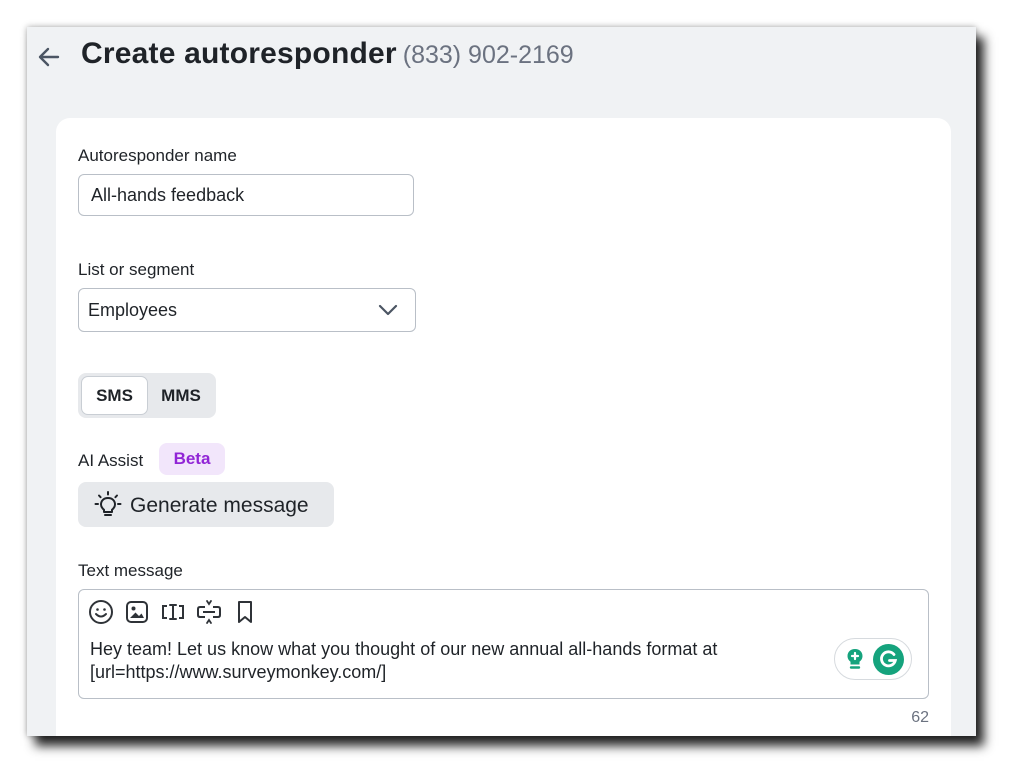  Describe the element at coordinates (246, 195) in the screenshot. I see `autoresponder-name-input` at that location.